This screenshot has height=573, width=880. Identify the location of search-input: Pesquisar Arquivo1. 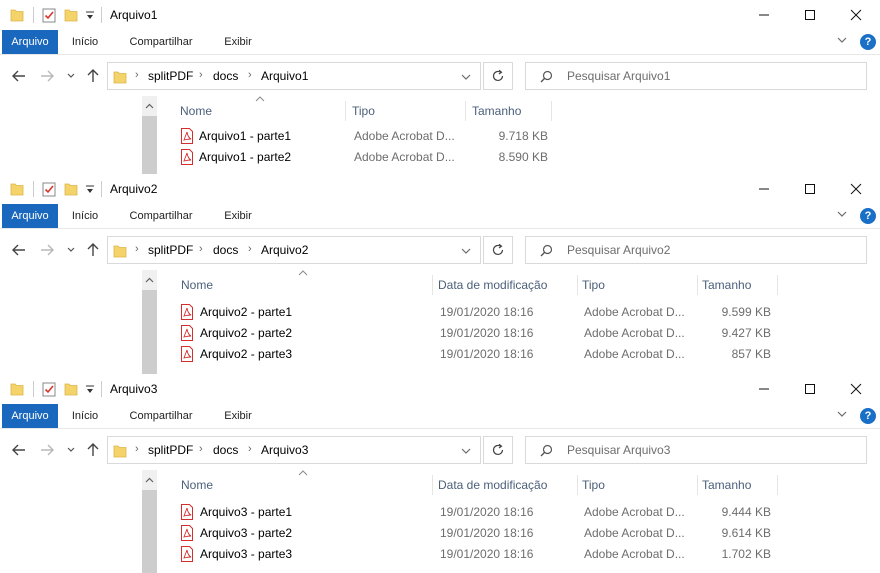
(696, 76).